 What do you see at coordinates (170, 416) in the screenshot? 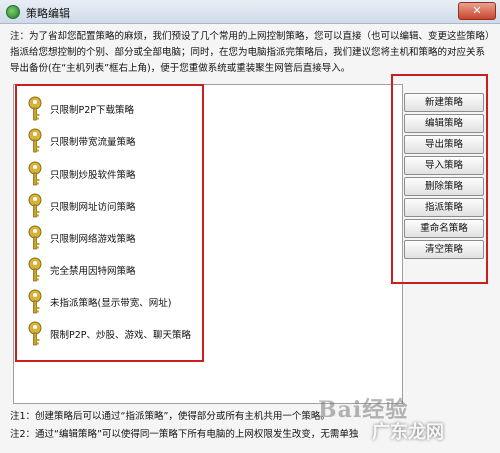
I see `footnote-1: 注1：创建策略后可以通过“指派策略”，使得部分或所有主机共用一个策略。` at bounding box center [170, 416].